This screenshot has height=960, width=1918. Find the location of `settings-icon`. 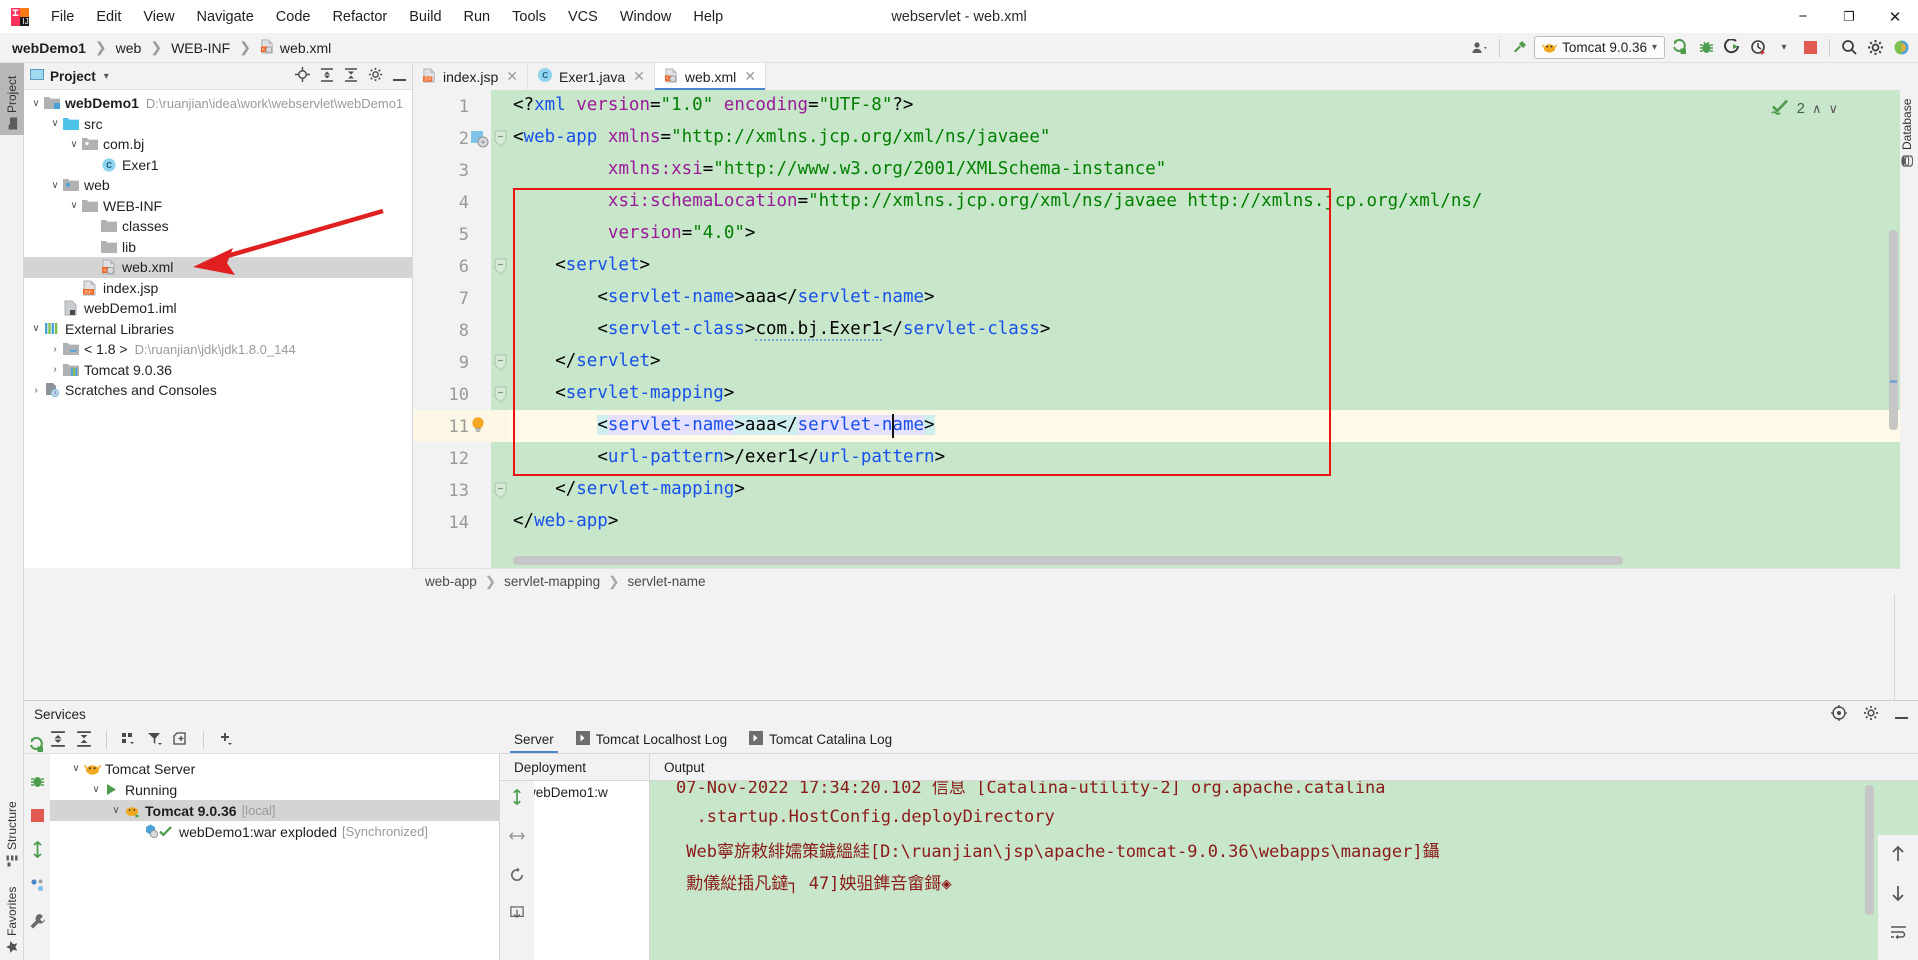

settings-icon is located at coordinates (37, 887).